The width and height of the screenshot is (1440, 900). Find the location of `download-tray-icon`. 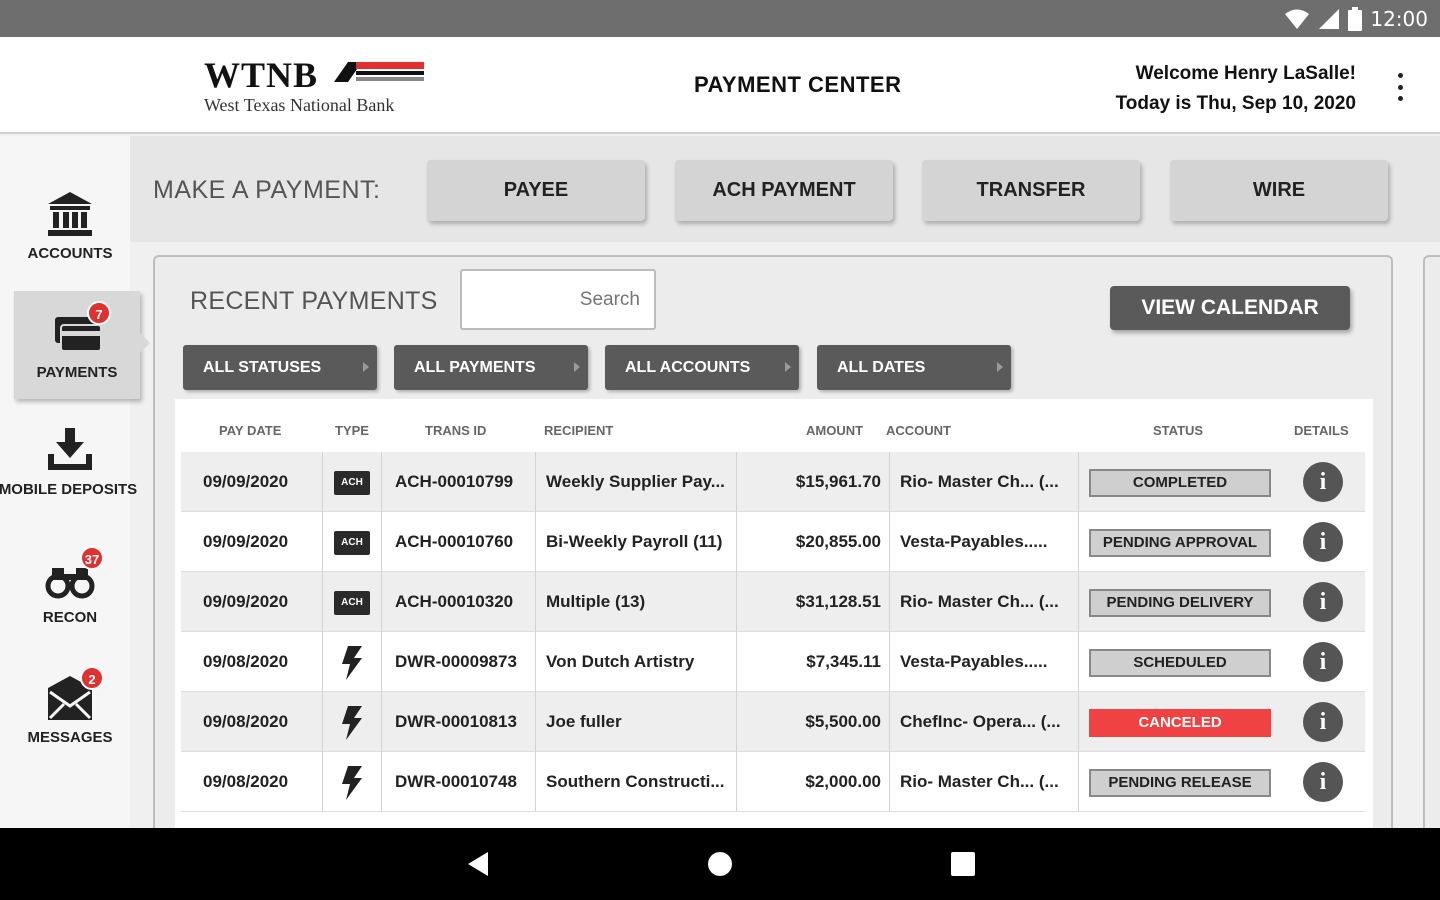

download-tray-icon is located at coordinates (70, 451).